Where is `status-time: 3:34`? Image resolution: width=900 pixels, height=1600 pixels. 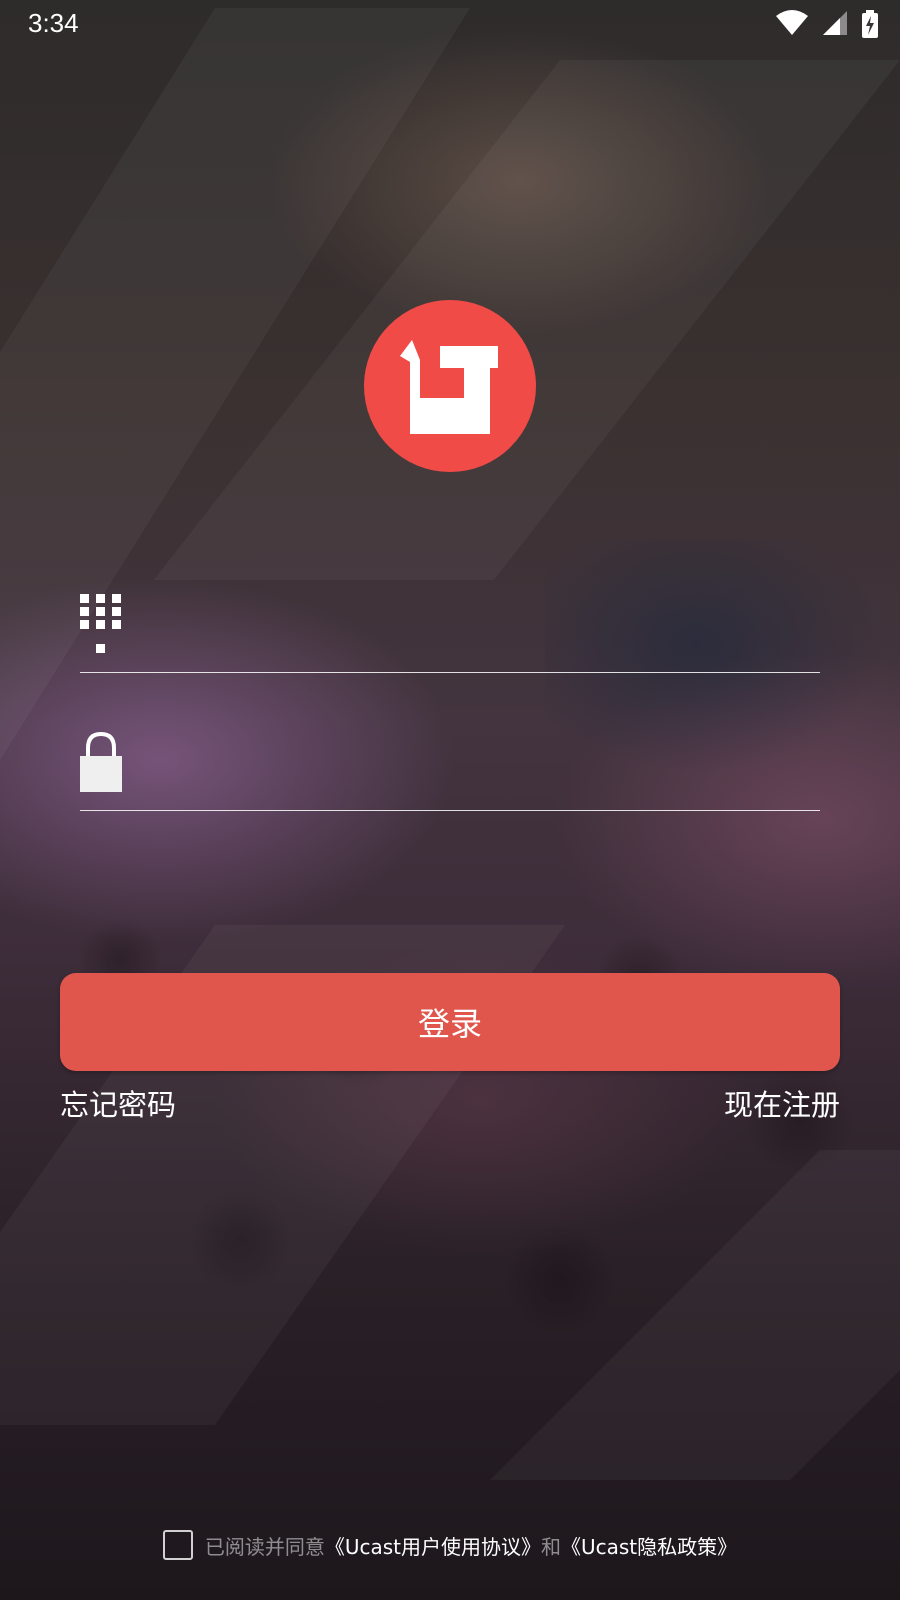
status-time: 3:34 is located at coordinates (53, 23).